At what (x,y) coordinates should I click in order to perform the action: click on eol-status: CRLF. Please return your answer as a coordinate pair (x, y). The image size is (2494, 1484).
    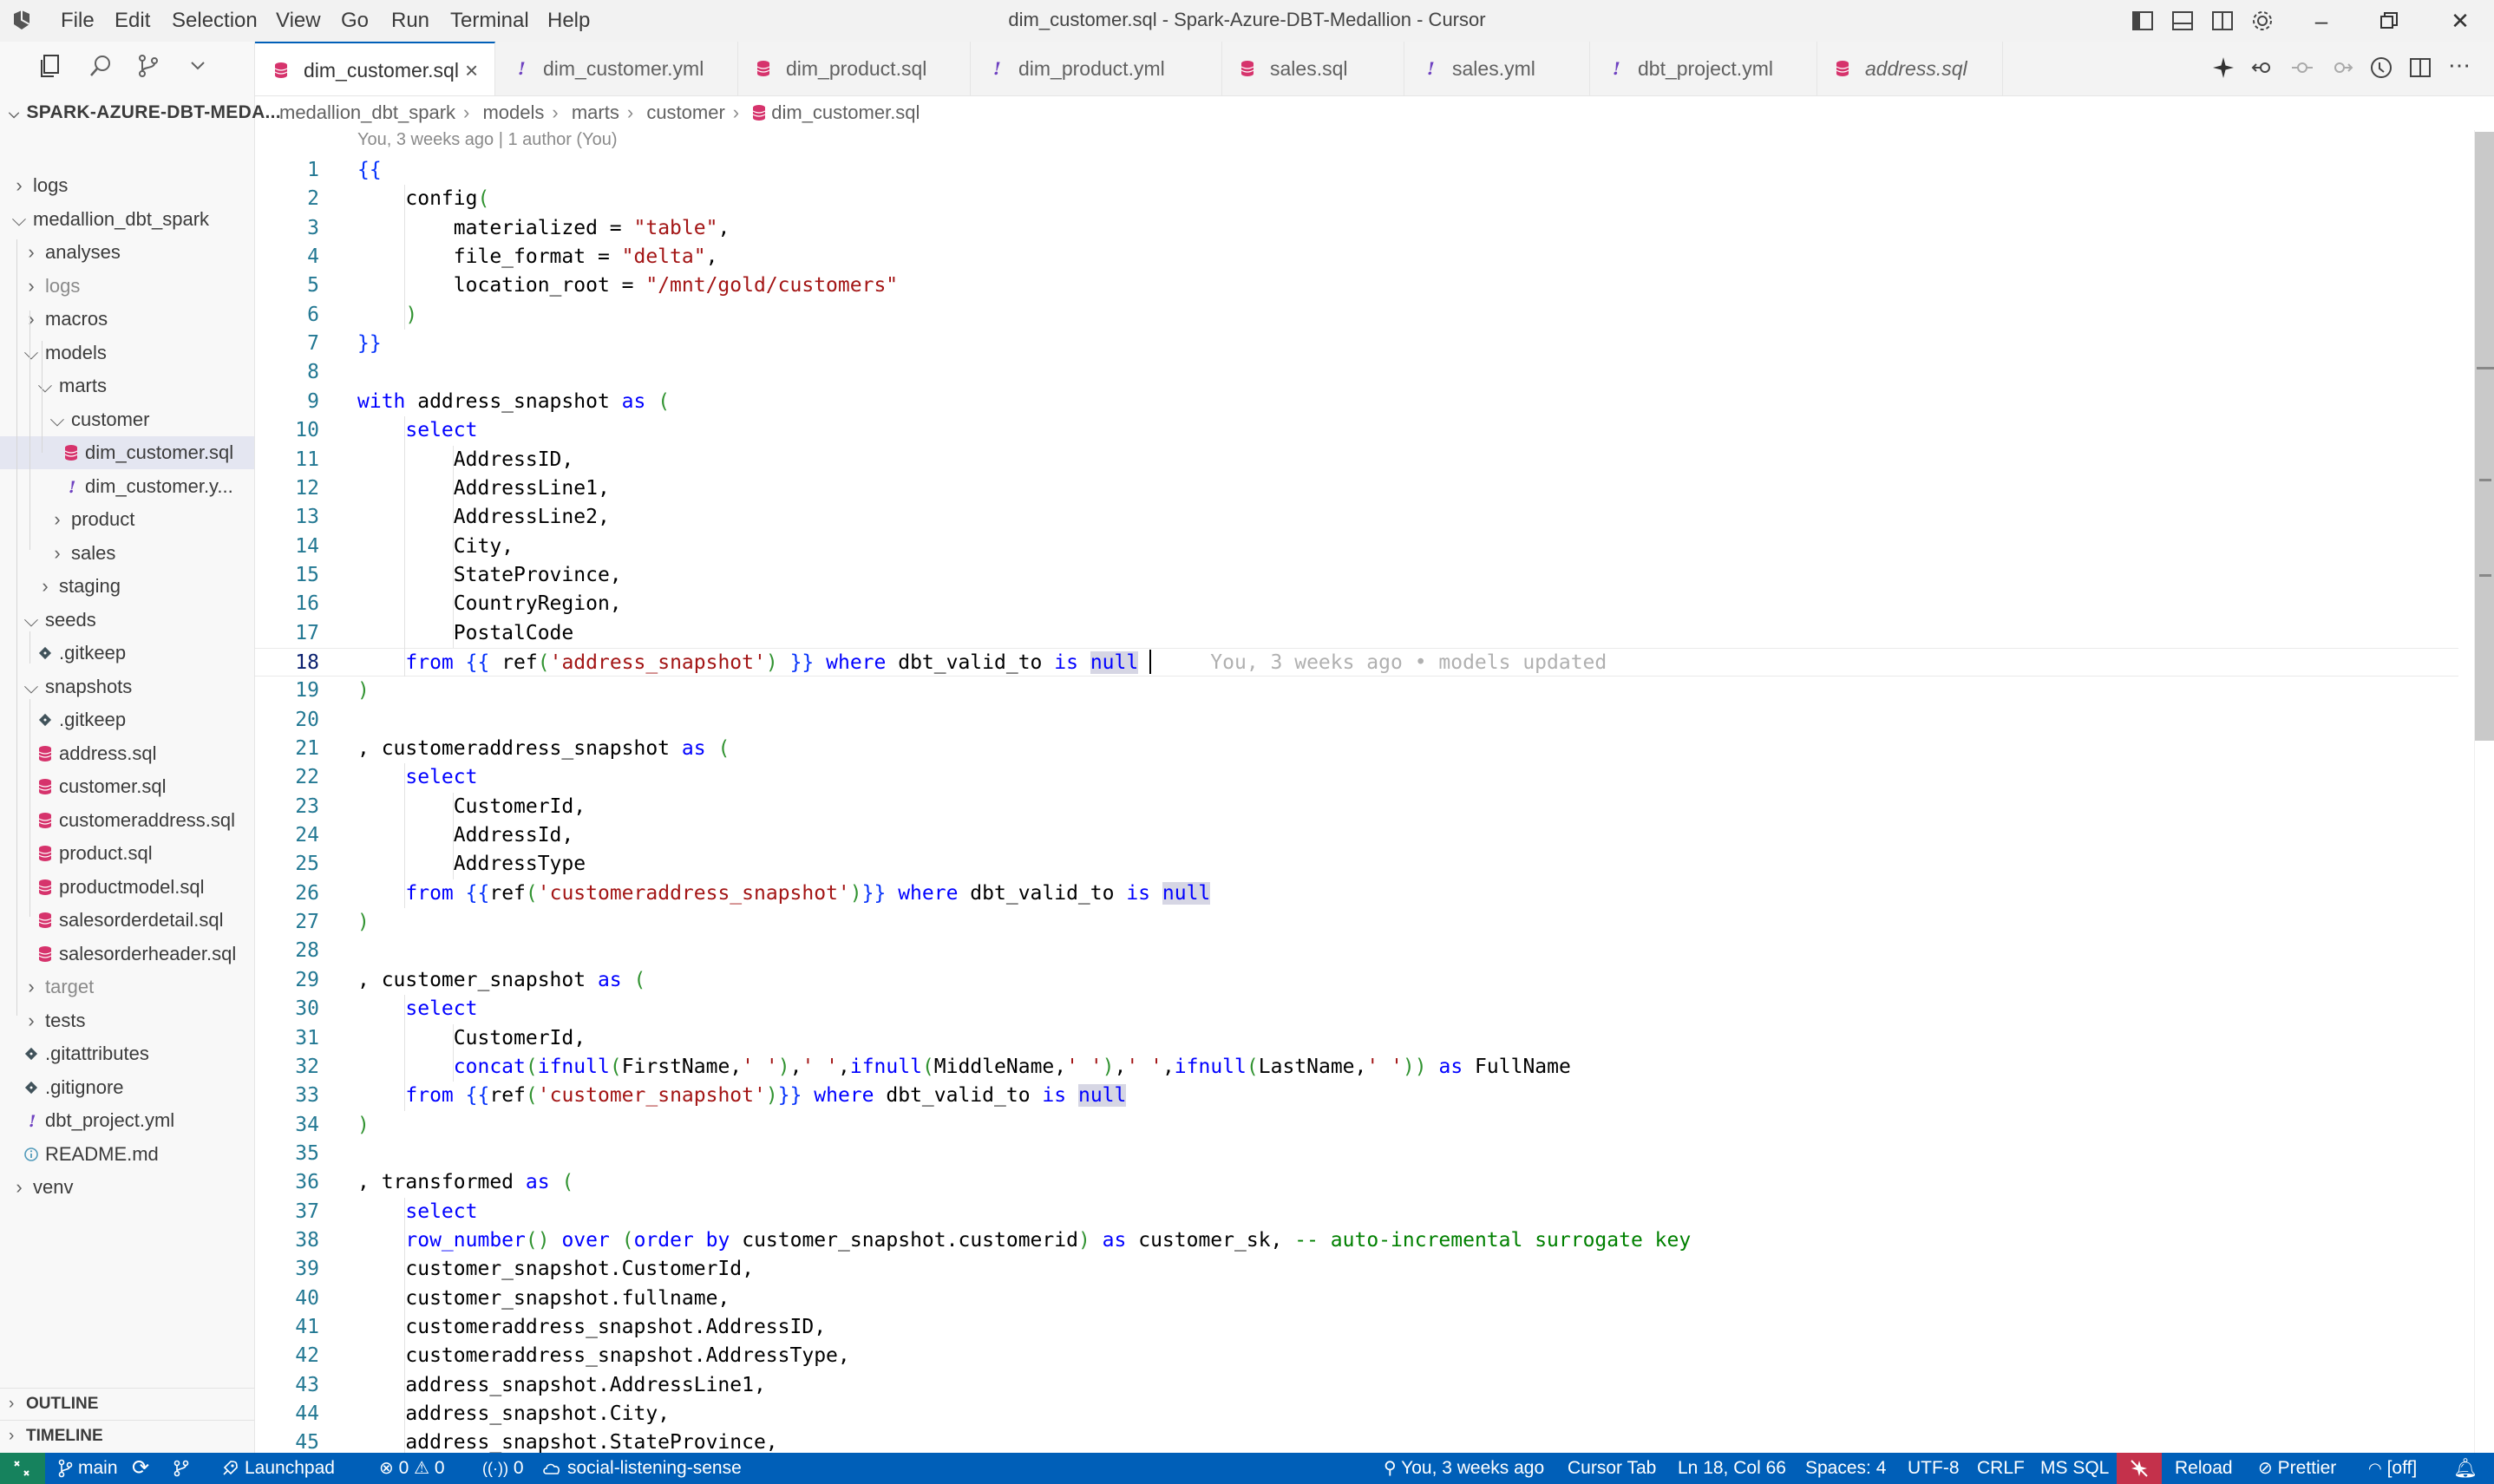
    Looking at the image, I should click on (2001, 1469).